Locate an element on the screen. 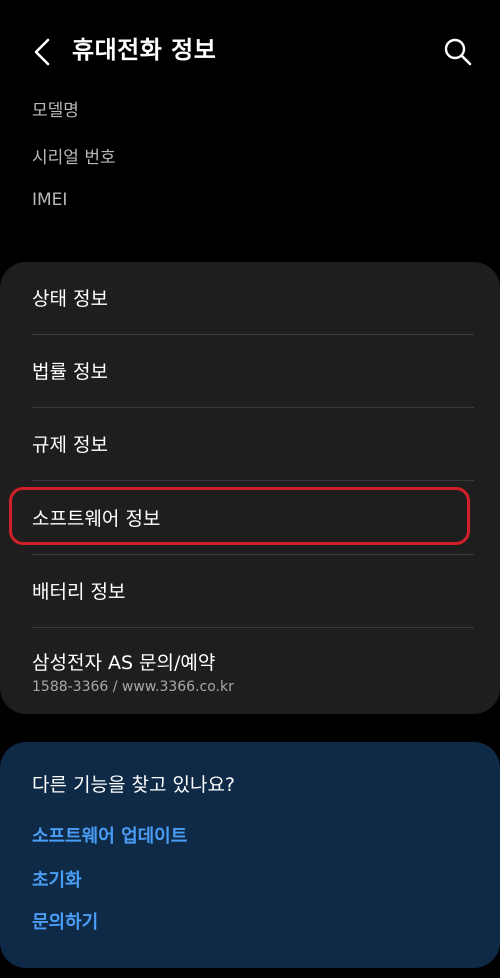  serial-number-label: 시리얼 번호 is located at coordinates (74, 158).